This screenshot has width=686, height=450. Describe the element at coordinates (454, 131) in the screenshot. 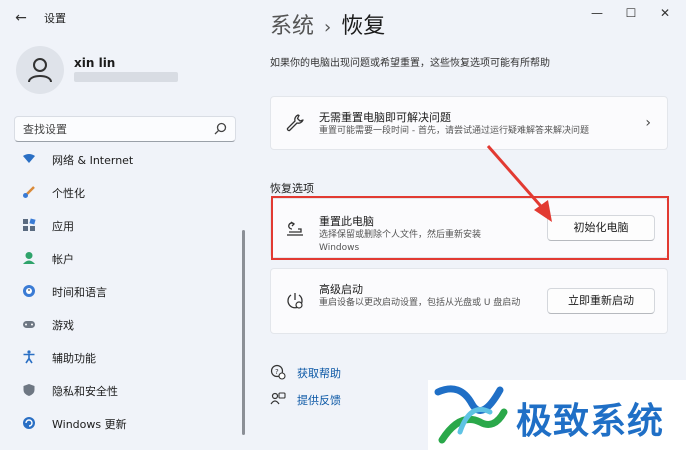

I see `card-description: 重置可能需要一段时间 - 首先，请尝试通过运行疑难解答来解决问题` at that location.